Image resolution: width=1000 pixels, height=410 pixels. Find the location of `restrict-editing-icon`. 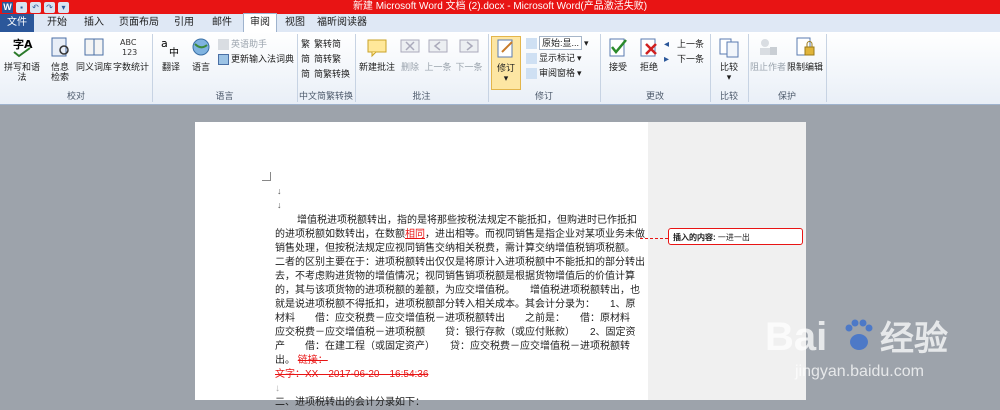

restrict-editing-icon is located at coordinates (805, 46).